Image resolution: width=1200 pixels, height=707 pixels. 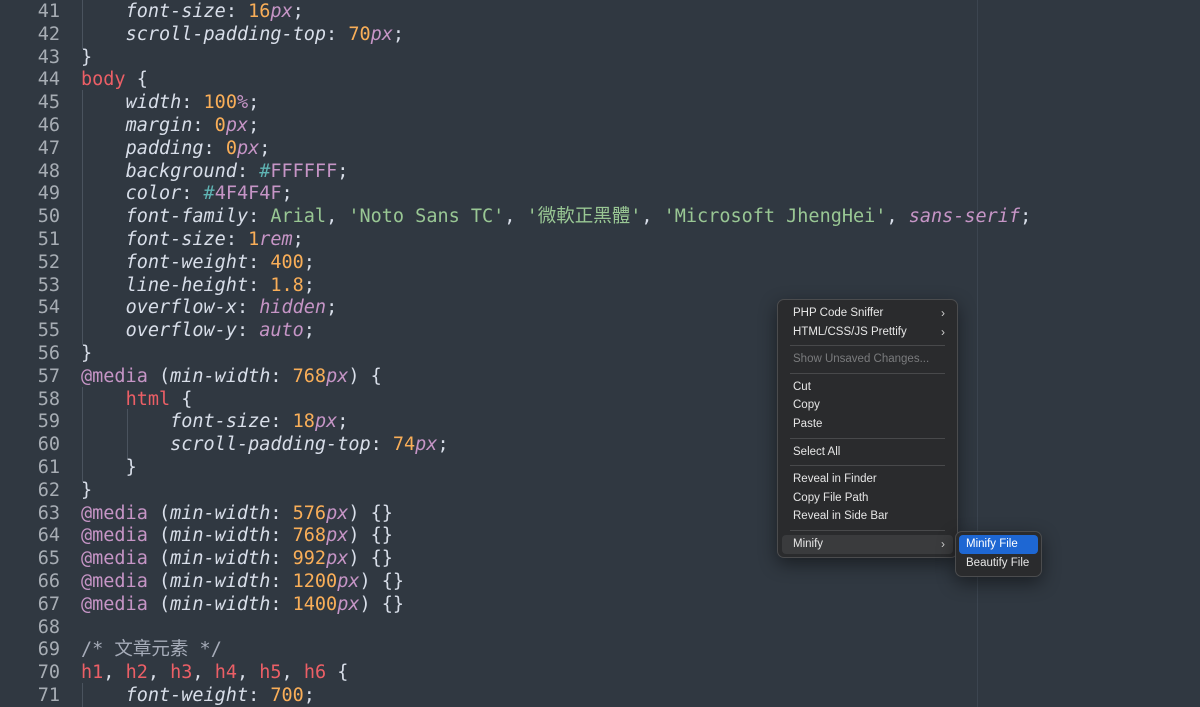 I want to click on code-token: font-weight, so click(x=187, y=695).